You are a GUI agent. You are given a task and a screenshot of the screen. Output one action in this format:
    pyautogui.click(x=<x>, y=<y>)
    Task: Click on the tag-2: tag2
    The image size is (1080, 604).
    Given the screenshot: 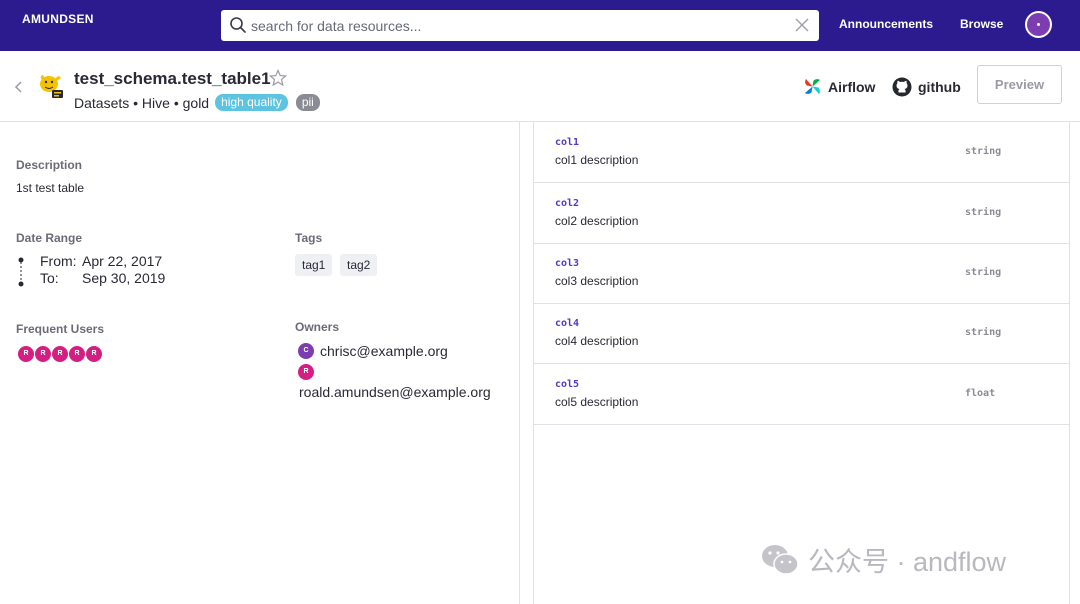 What is the action you would take?
    pyautogui.click(x=359, y=265)
    